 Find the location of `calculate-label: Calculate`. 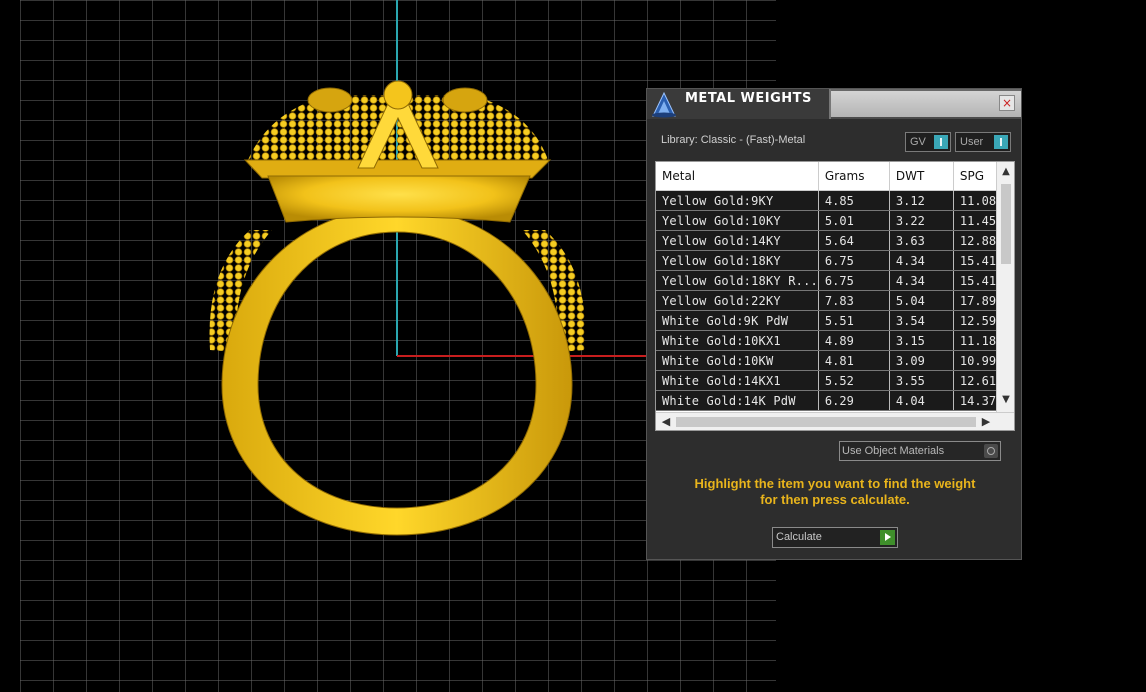

calculate-label: Calculate is located at coordinates (799, 537).